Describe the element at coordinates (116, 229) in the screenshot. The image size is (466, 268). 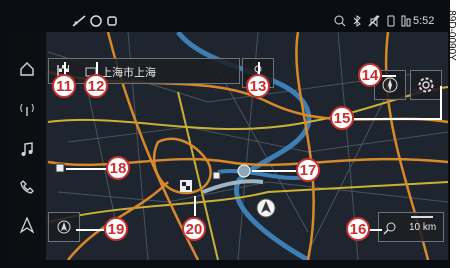
I see `callout-19: 19` at that location.